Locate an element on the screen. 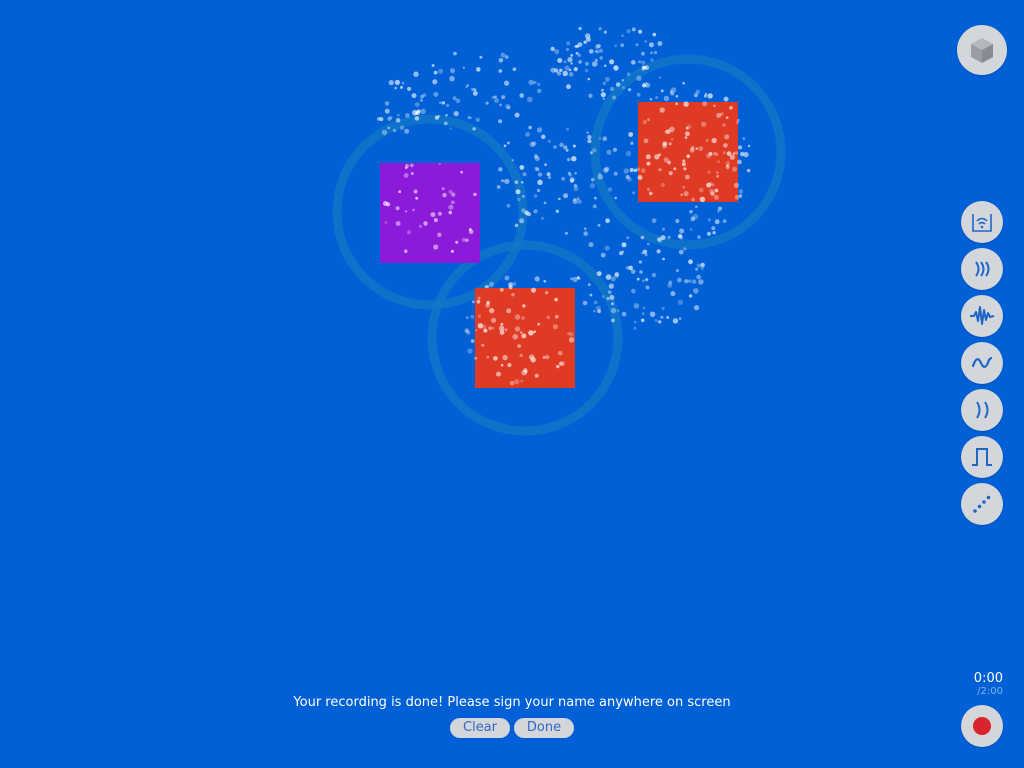 The image size is (1024, 768). effect-button-double-wave is located at coordinates (982, 410).